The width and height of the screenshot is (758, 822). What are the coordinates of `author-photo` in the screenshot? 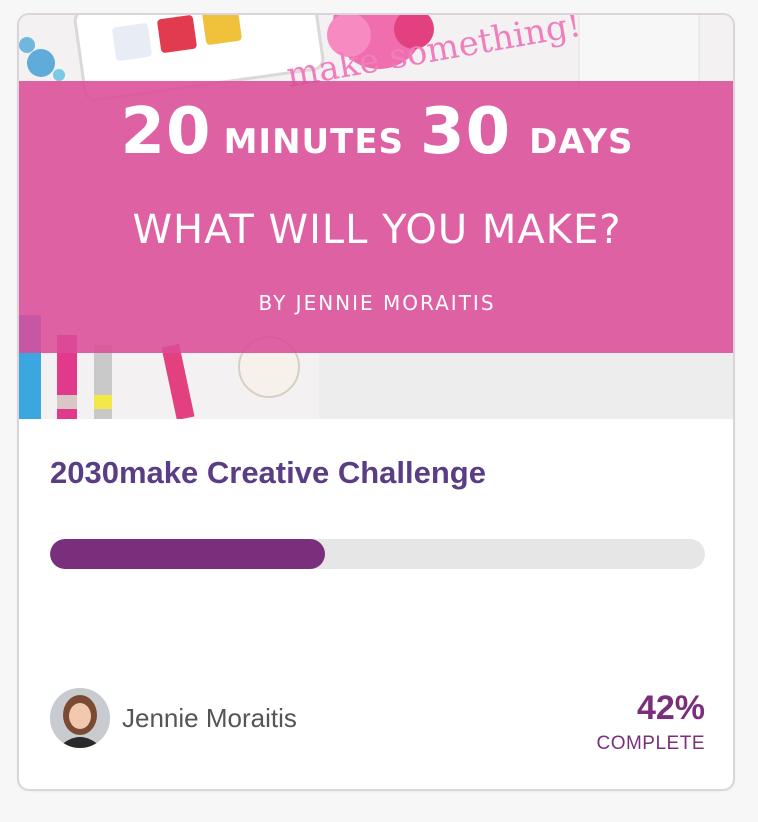 It's located at (80, 718).